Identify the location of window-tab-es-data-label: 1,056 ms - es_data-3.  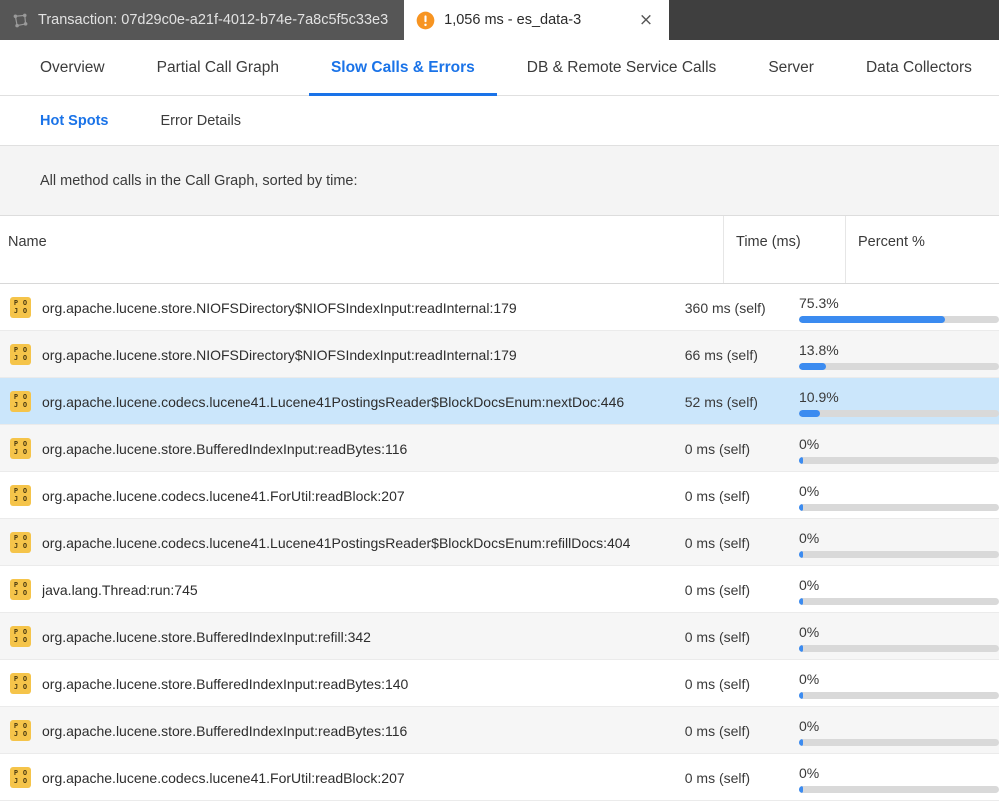
(513, 20).